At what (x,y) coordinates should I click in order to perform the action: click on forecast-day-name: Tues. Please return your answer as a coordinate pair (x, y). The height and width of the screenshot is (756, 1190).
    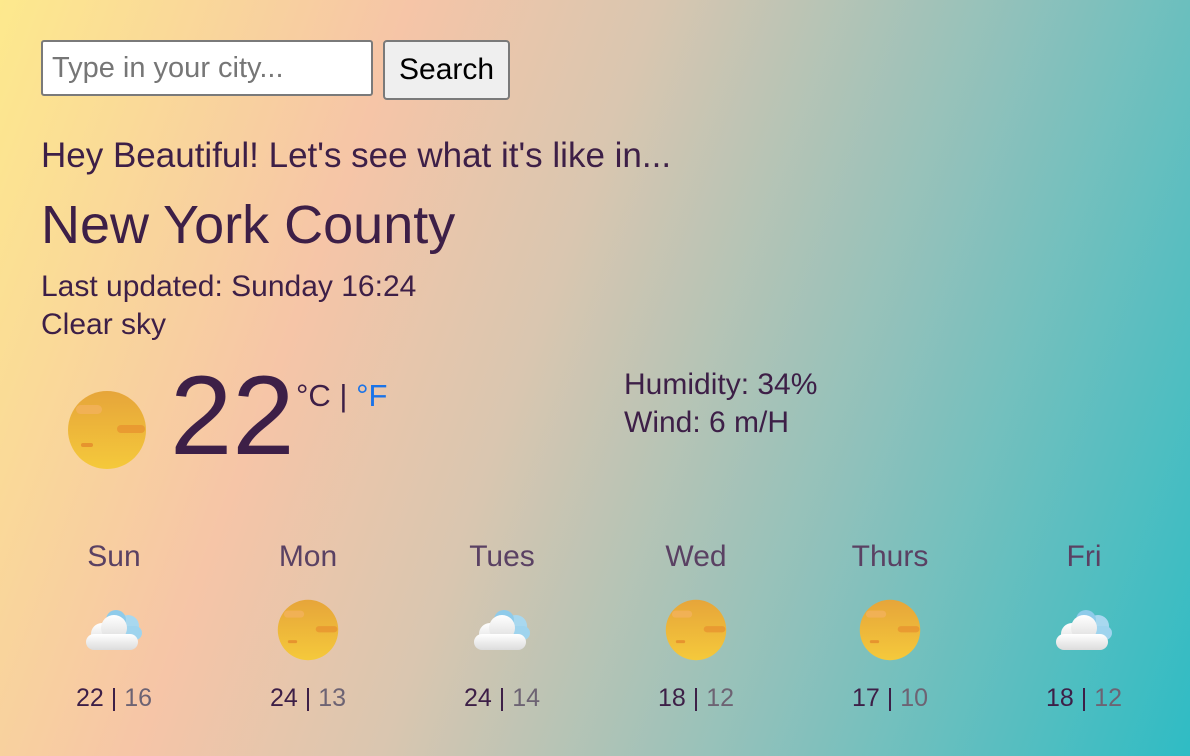
    Looking at the image, I should click on (502, 556).